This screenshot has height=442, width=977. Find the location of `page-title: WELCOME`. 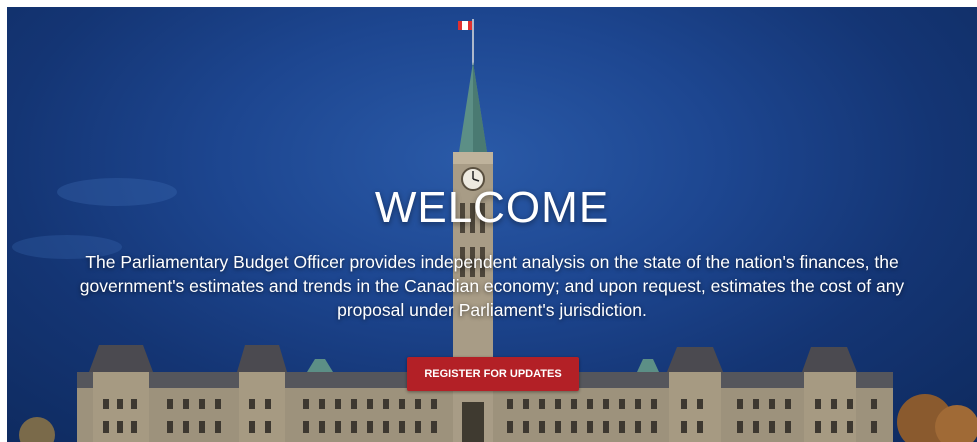

page-title: WELCOME is located at coordinates (492, 207).